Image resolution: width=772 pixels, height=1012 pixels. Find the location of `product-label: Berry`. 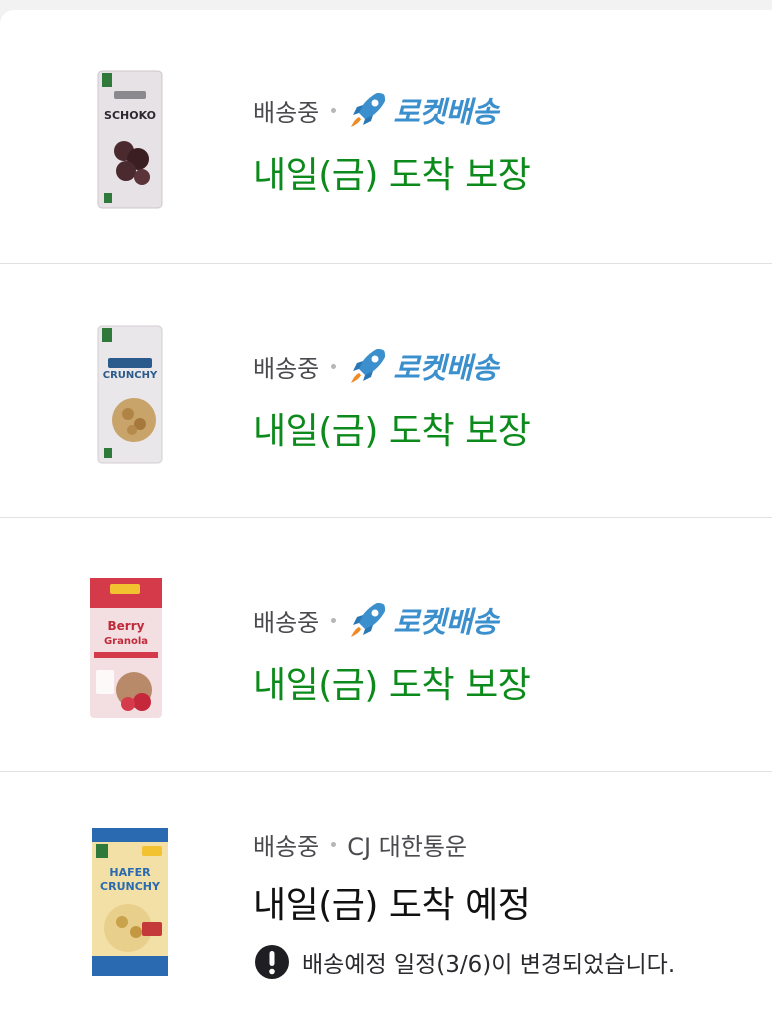

product-label: Berry is located at coordinates (126, 626).